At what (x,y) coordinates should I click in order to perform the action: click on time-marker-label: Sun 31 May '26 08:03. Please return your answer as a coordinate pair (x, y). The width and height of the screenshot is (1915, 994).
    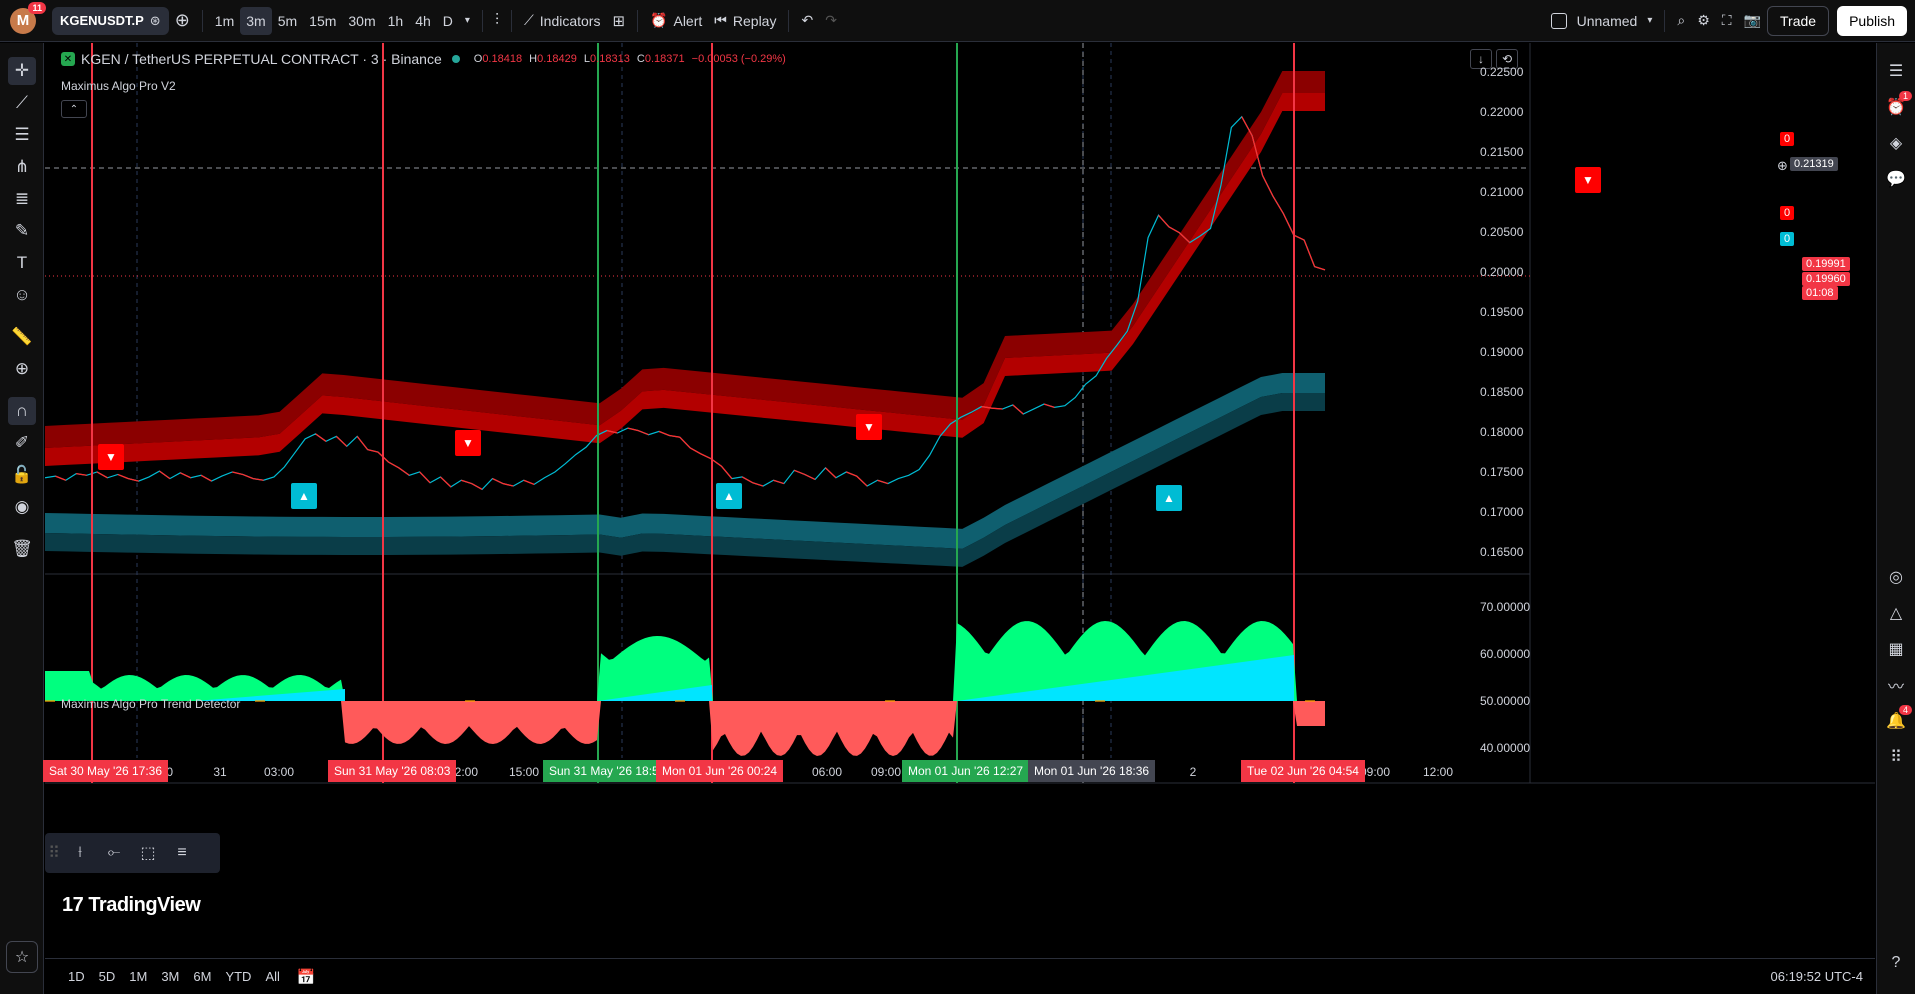
    Looking at the image, I should click on (392, 771).